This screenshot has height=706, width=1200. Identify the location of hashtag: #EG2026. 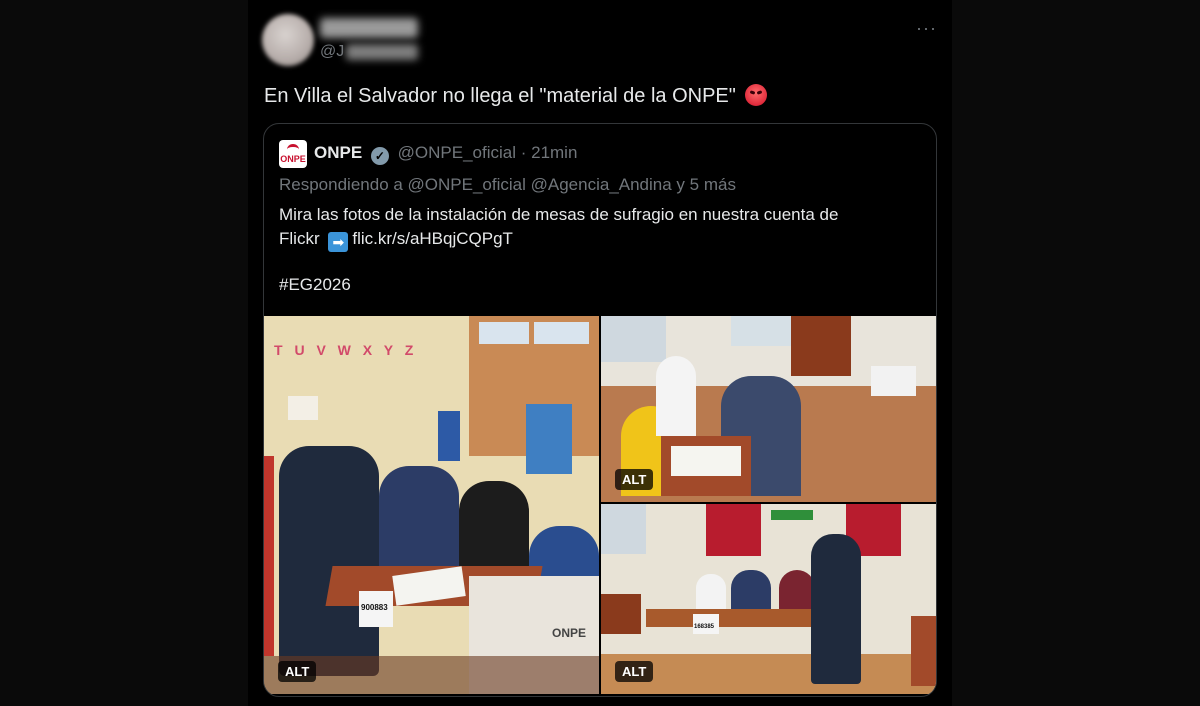
(315, 285).